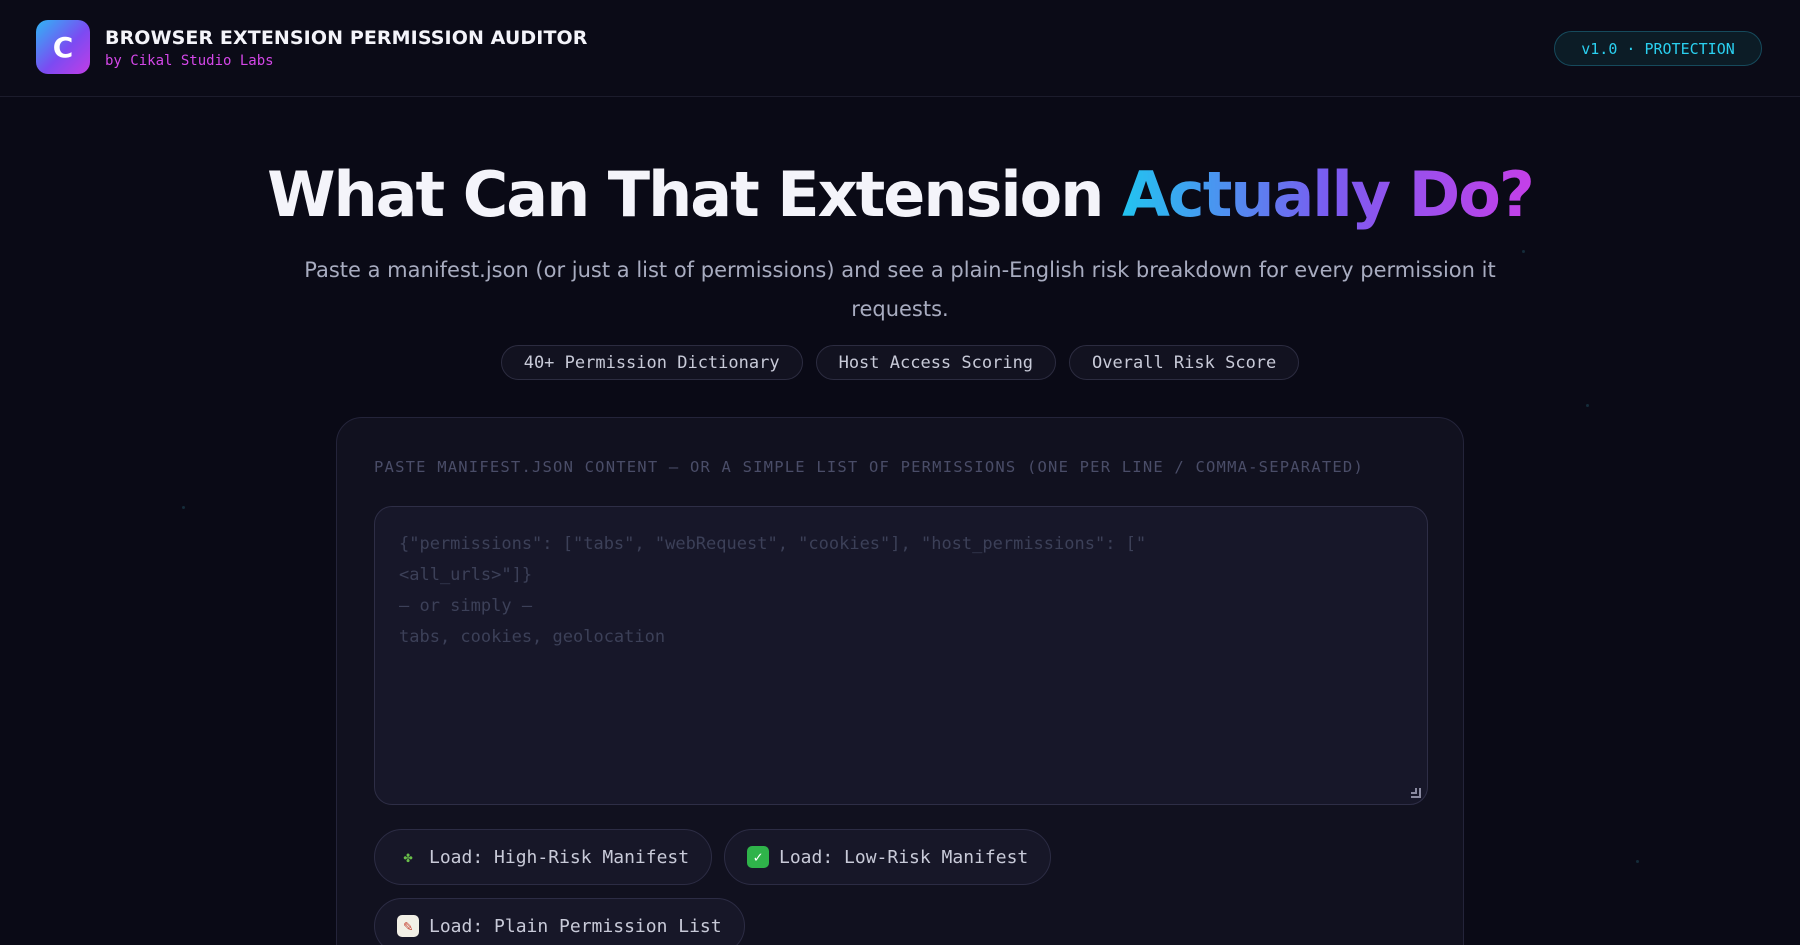 This screenshot has width=1800, height=945. Describe the element at coordinates (575, 926) in the screenshot. I see `load-plain-list-label: Load: Plain Permission List` at that location.